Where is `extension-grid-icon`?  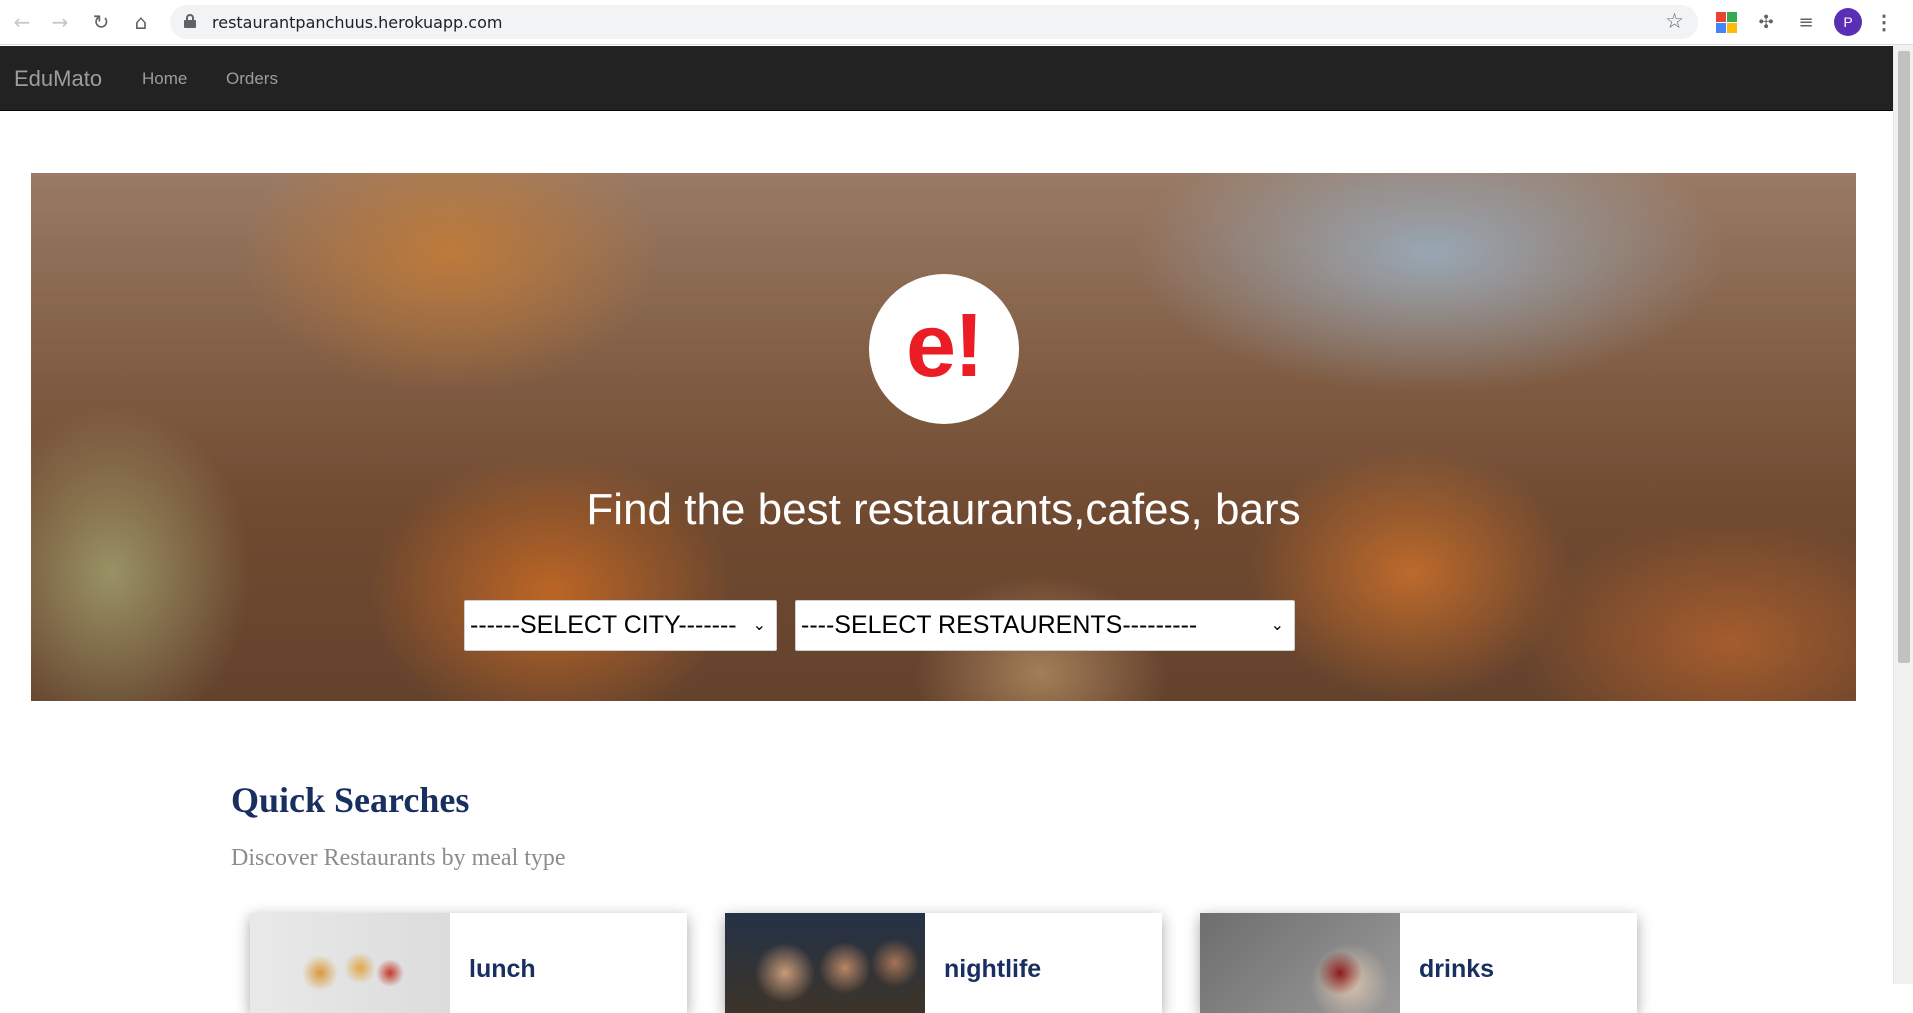 extension-grid-icon is located at coordinates (1726, 22).